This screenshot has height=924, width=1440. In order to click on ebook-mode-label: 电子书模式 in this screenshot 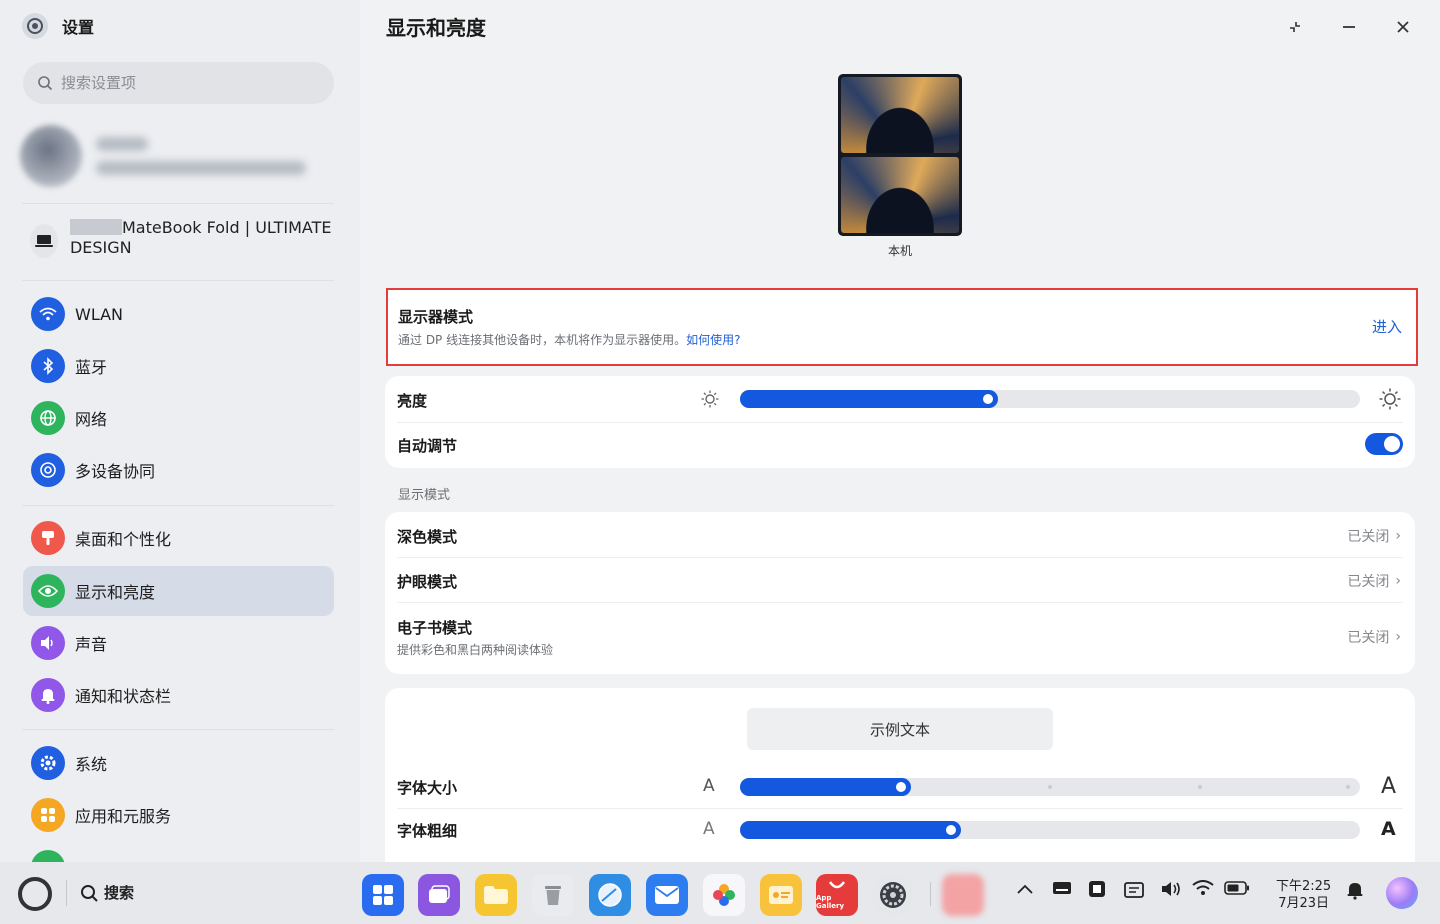, I will do `click(435, 628)`.